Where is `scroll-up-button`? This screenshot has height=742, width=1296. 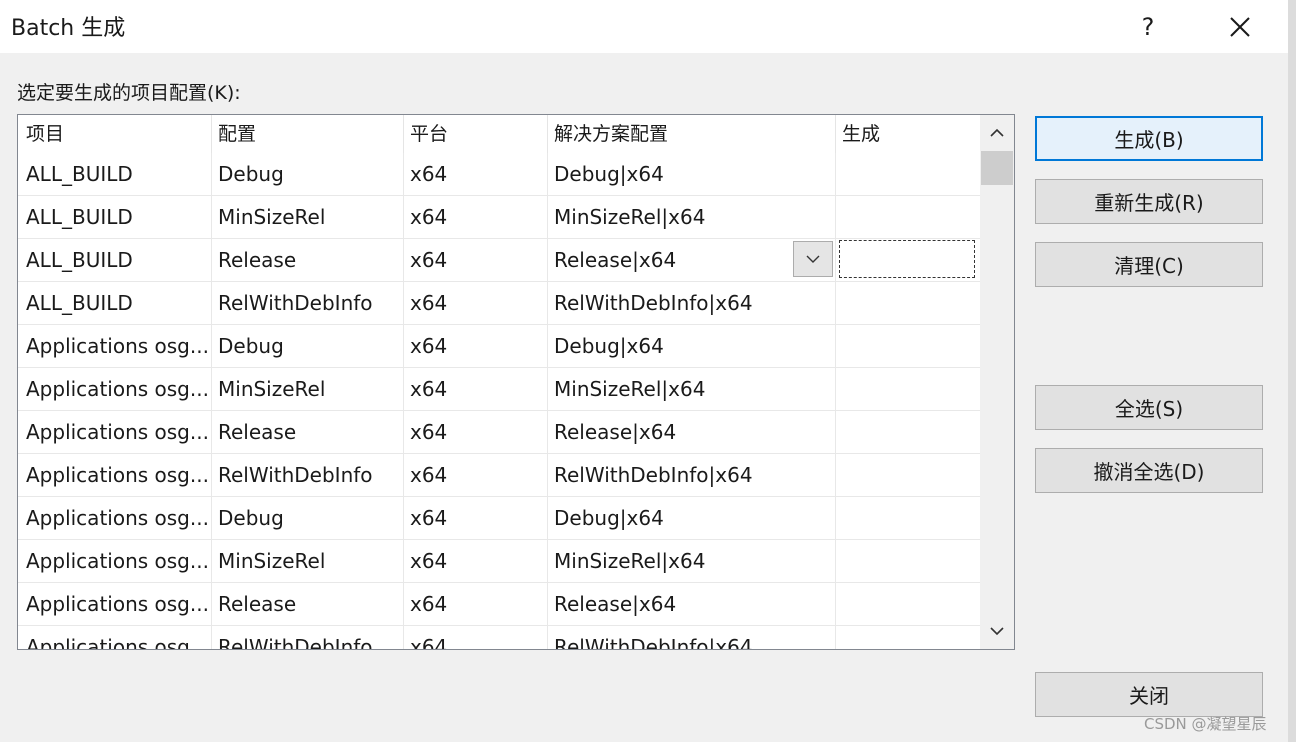
scroll-up-button is located at coordinates (997, 133).